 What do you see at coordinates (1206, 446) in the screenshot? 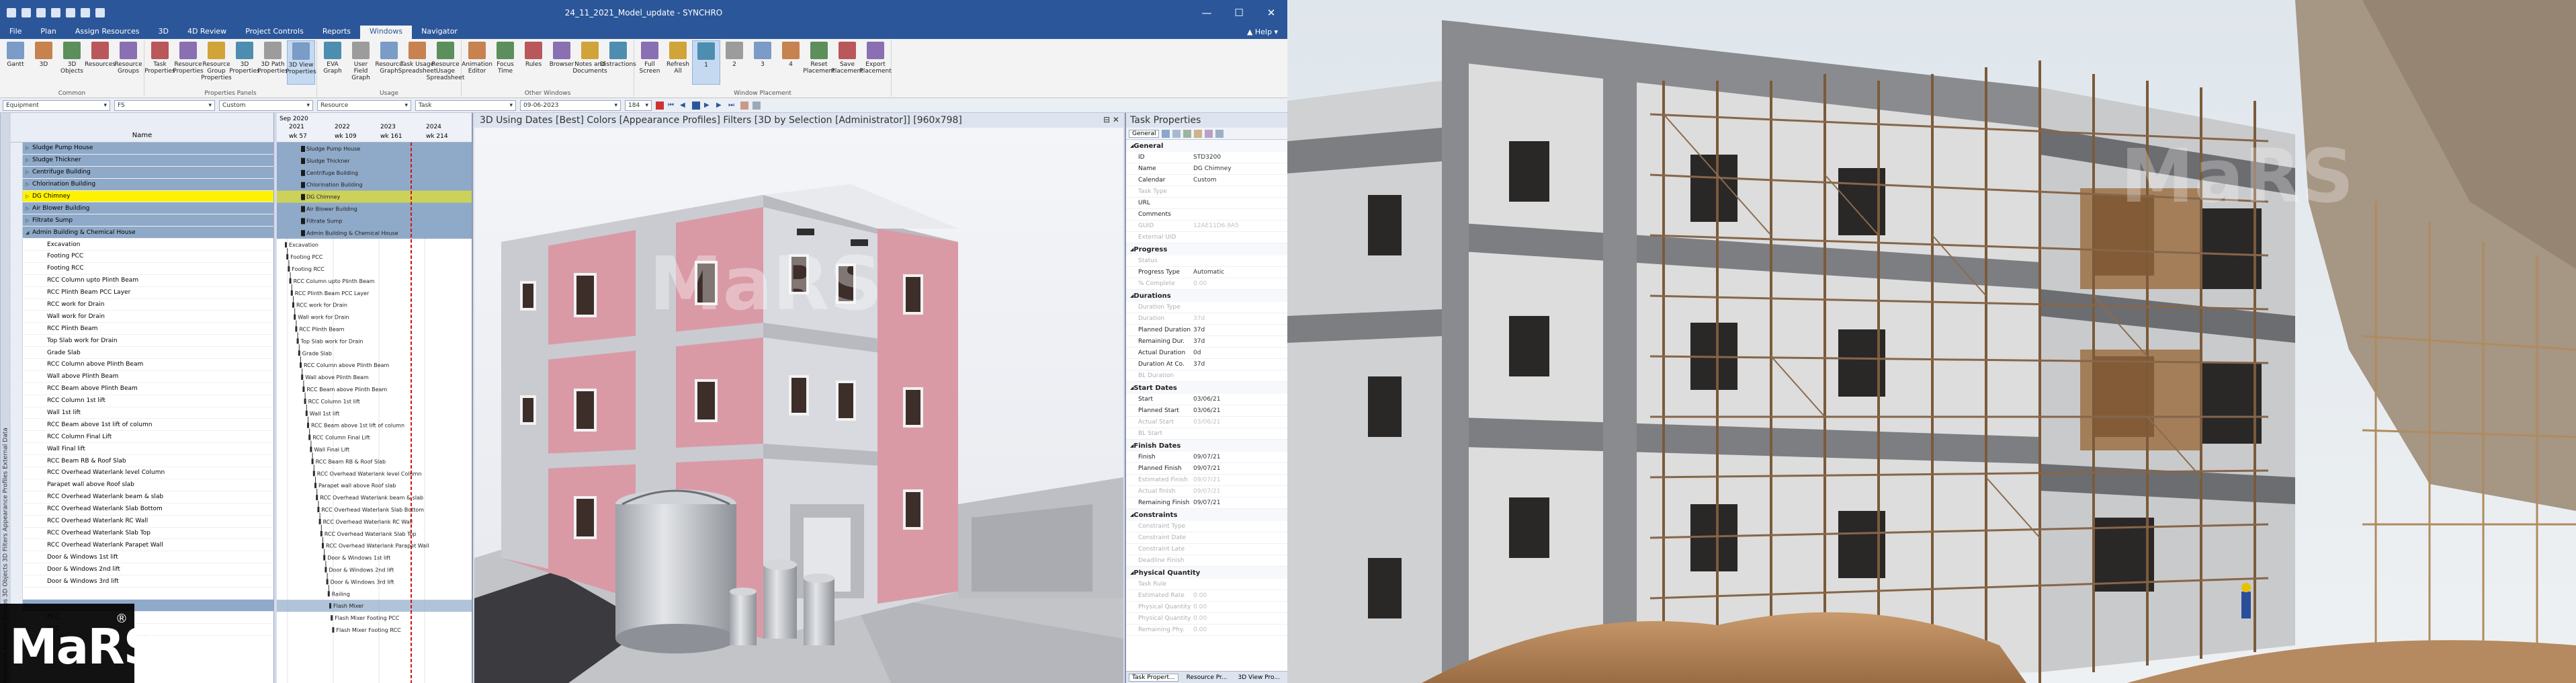
I see `property-category: ◢ Finish Dates` at bounding box center [1206, 446].